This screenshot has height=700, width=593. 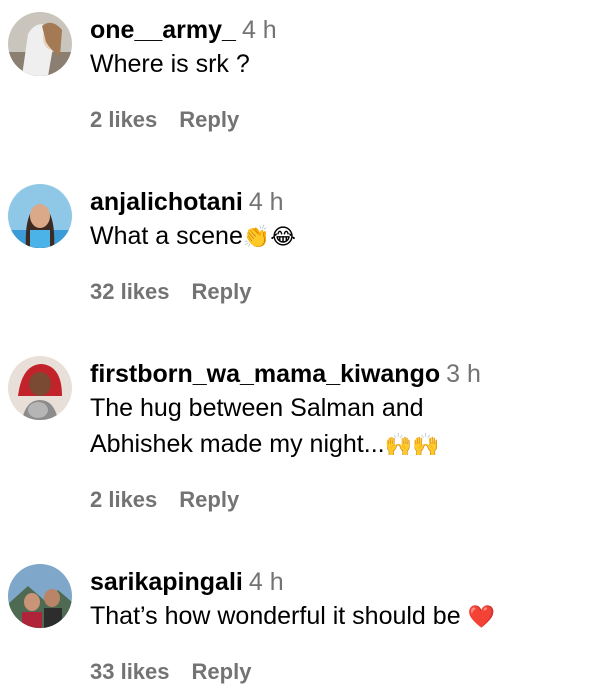 What do you see at coordinates (130, 291) in the screenshot?
I see `likes-count: 32 likes` at bounding box center [130, 291].